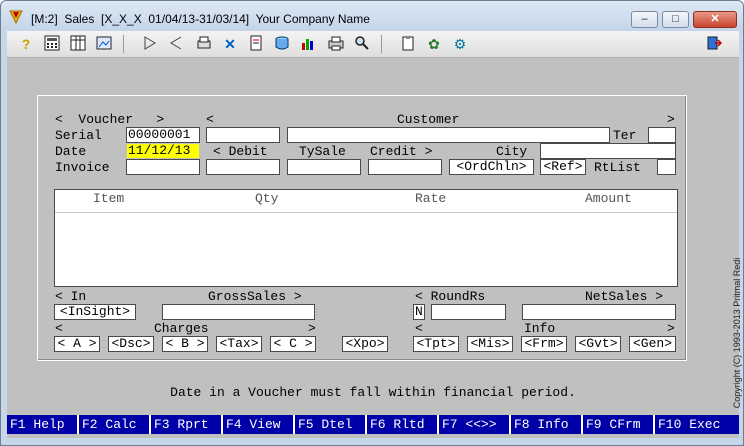 The image size is (744, 446). What do you see at coordinates (16, 17) in the screenshot?
I see `app-icon` at bounding box center [16, 17].